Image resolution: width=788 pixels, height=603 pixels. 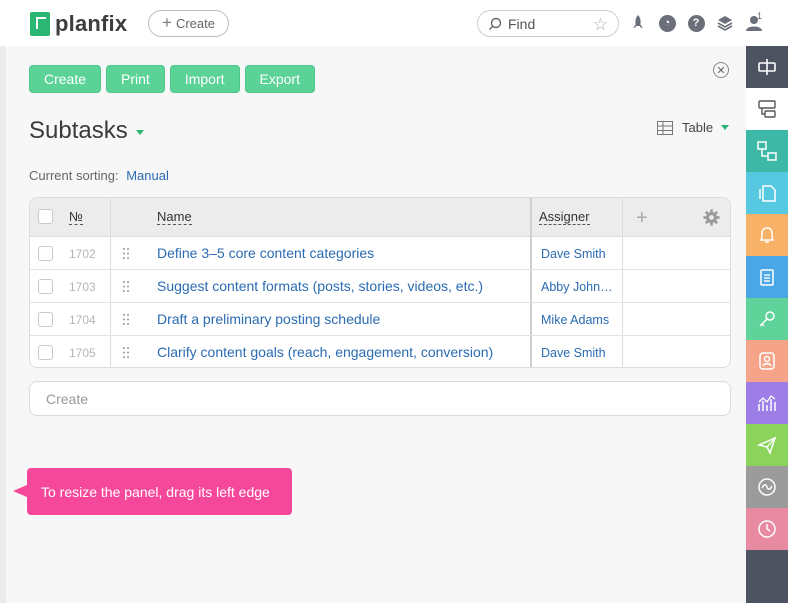 I want to click on column-name-header: Name, so click(x=174, y=217).